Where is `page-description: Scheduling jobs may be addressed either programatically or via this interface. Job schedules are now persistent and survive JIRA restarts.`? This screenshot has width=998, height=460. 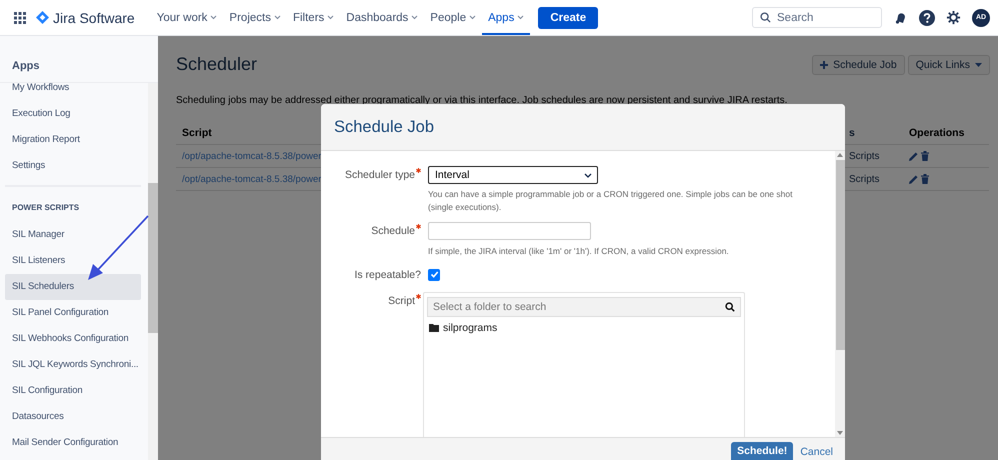
page-description: Scheduling jobs may be addressed either programatically or via this interface. Job schedules are now persistent and survive JIRA restarts. is located at coordinates (482, 100).